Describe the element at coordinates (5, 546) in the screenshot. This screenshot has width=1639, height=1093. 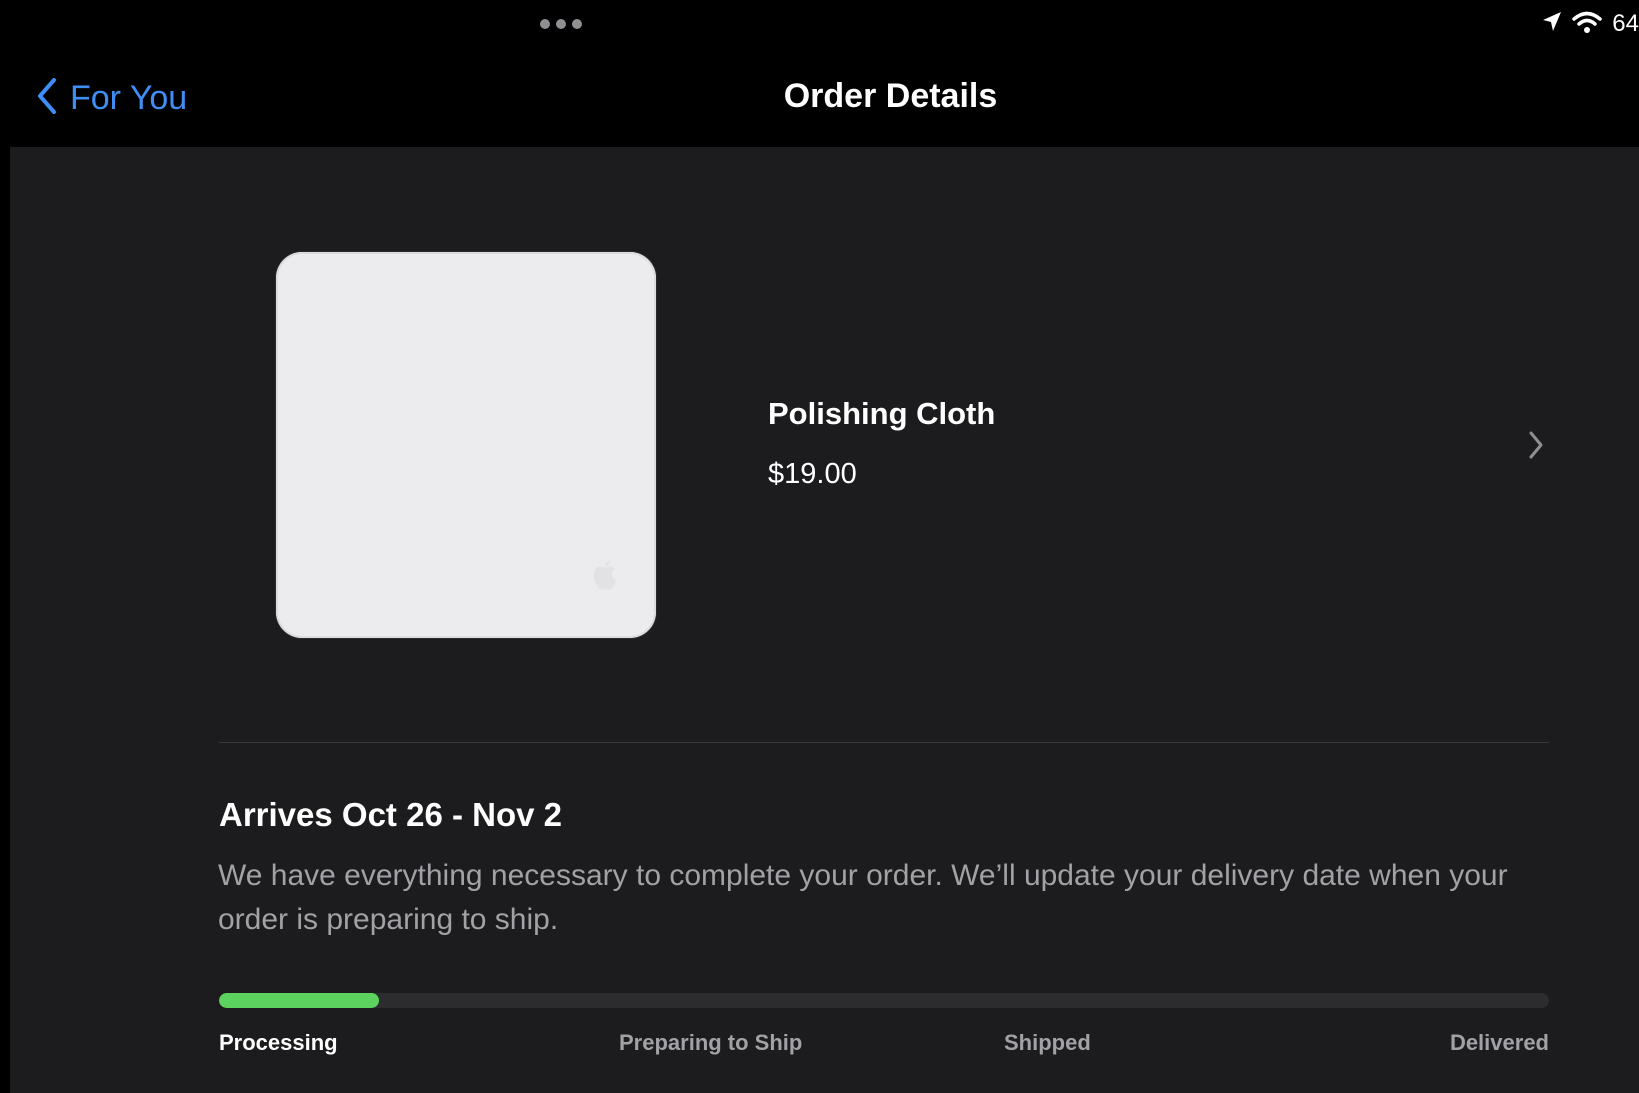
I see `window-edge` at that location.